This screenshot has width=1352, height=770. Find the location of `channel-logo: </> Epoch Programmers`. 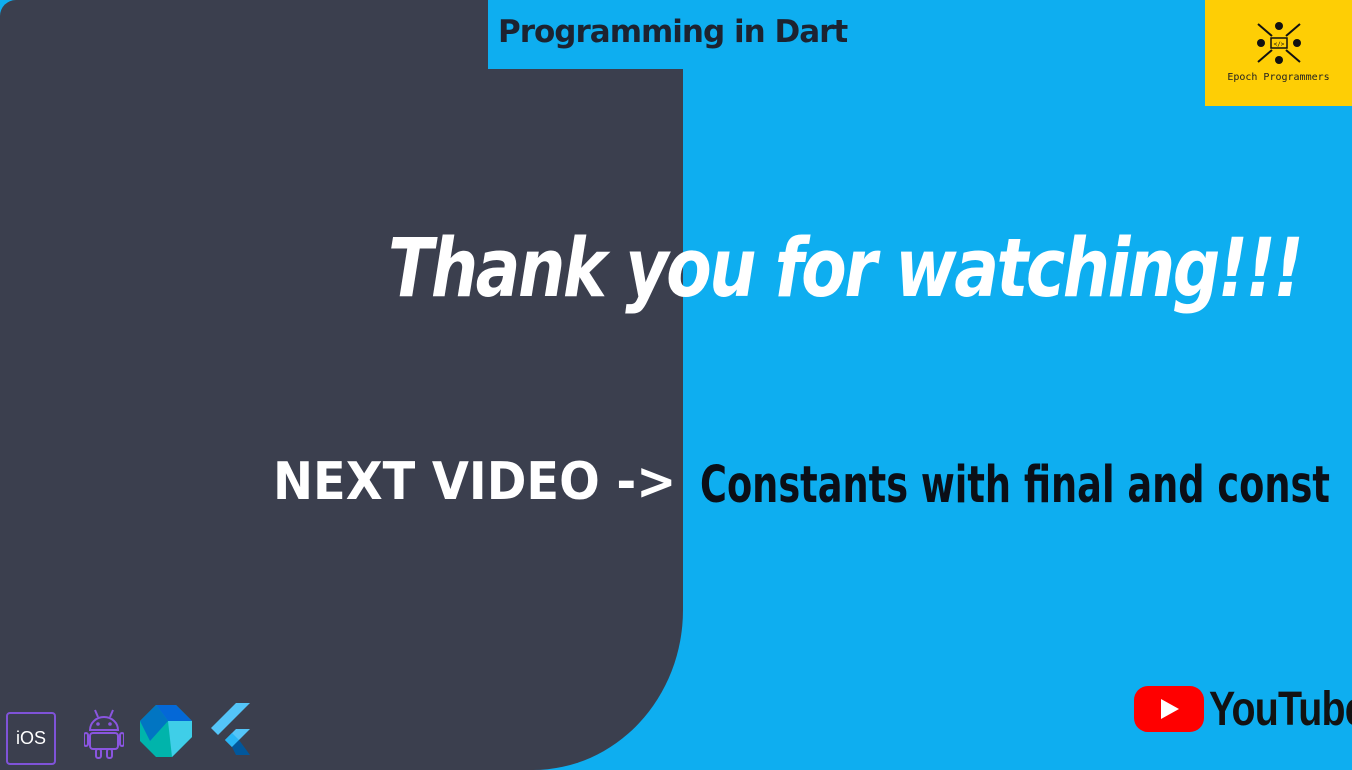

channel-logo: </> Epoch Programmers is located at coordinates (1278, 53).